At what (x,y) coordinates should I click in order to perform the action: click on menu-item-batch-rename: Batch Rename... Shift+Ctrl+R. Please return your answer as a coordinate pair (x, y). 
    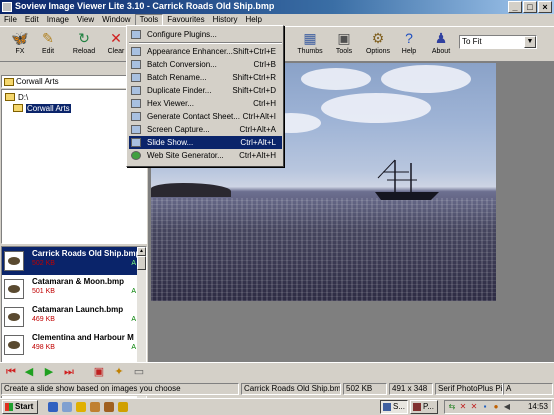
    Looking at the image, I should click on (205, 77).